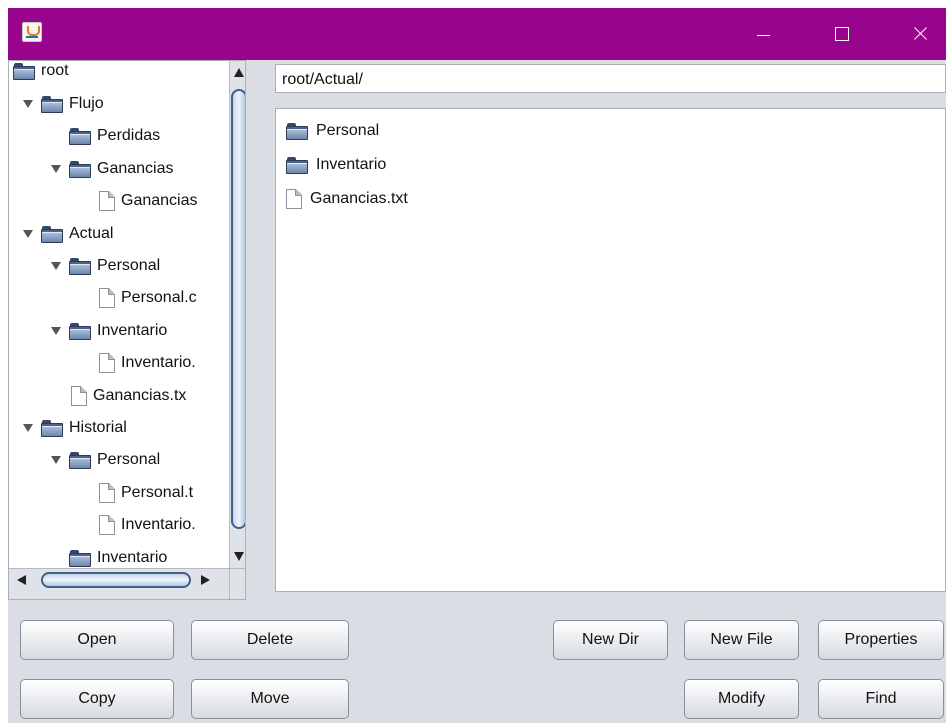  Describe the element at coordinates (239, 72) in the screenshot. I see `scroll-up-icon` at that location.